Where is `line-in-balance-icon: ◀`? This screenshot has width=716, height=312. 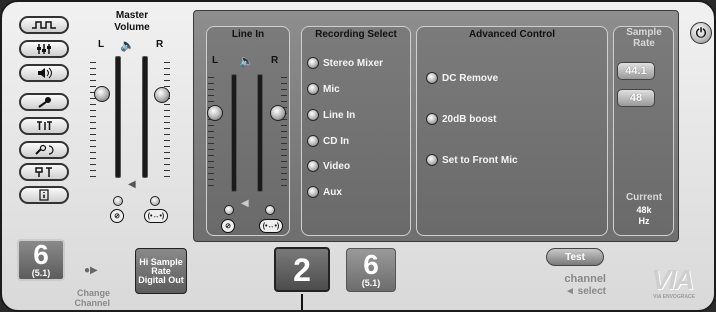 line-in-balance-icon: ◀ is located at coordinates (245, 203).